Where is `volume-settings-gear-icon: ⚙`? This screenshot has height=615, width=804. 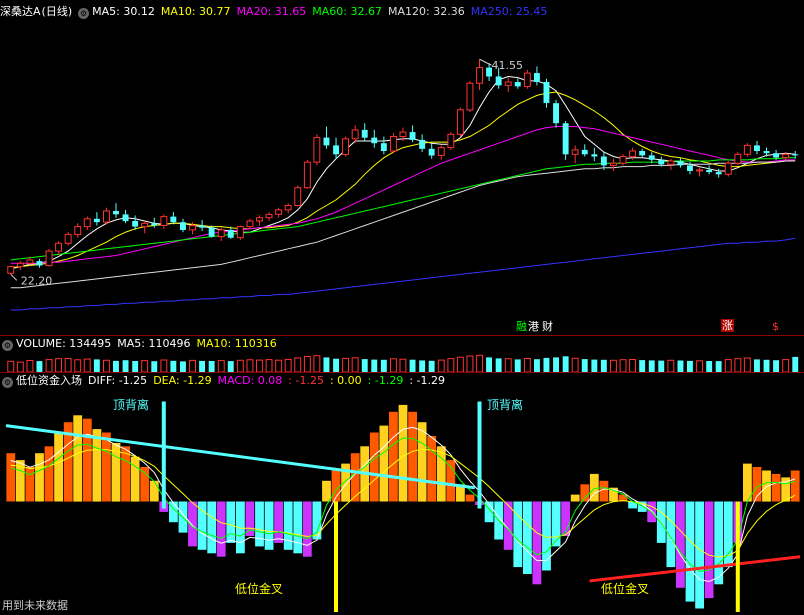 volume-settings-gear-icon: ⚙ is located at coordinates (7, 345).